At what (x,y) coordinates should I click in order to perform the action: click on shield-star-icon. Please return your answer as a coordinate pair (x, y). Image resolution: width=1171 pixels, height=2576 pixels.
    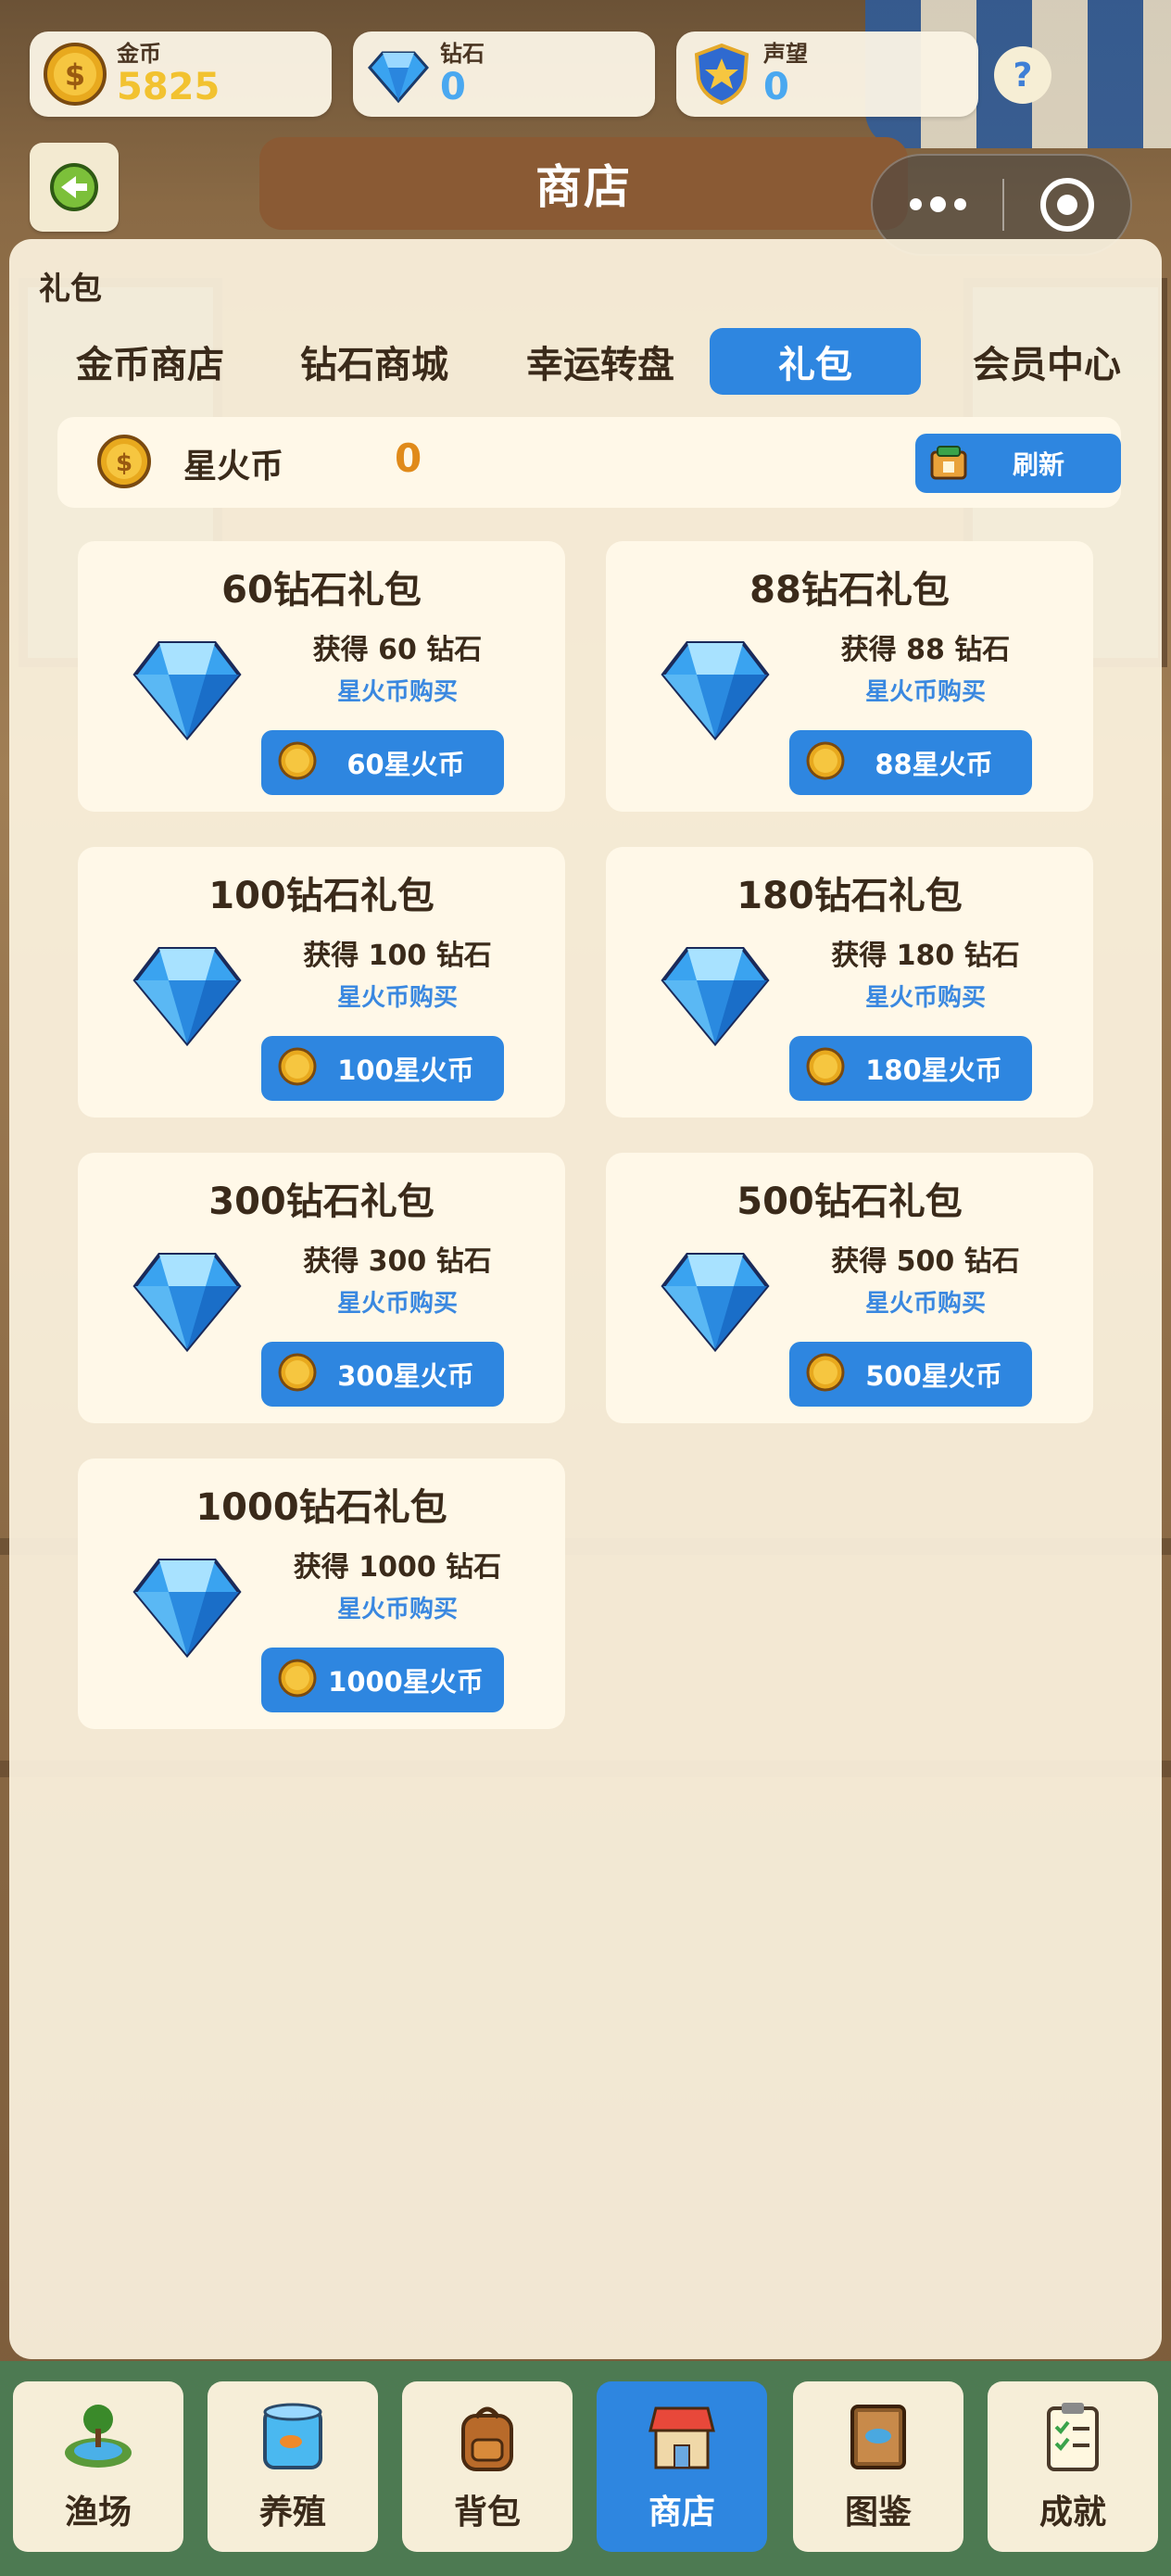
    Looking at the image, I should click on (721, 74).